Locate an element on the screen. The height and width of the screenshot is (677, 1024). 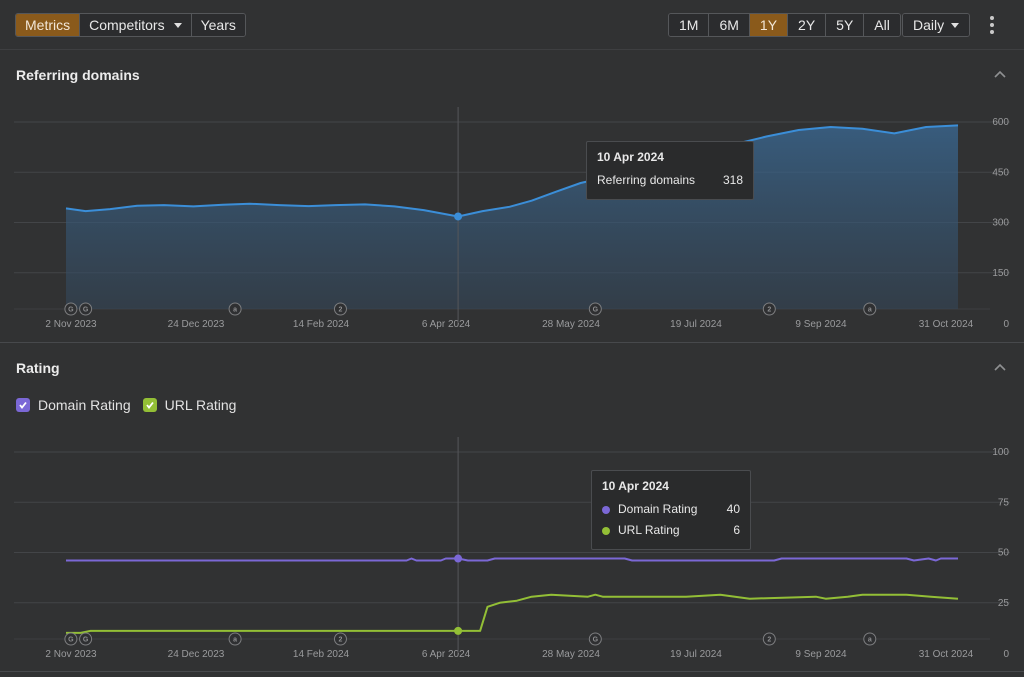
tab-metrics-label: Metrics is located at coordinates (48, 25).